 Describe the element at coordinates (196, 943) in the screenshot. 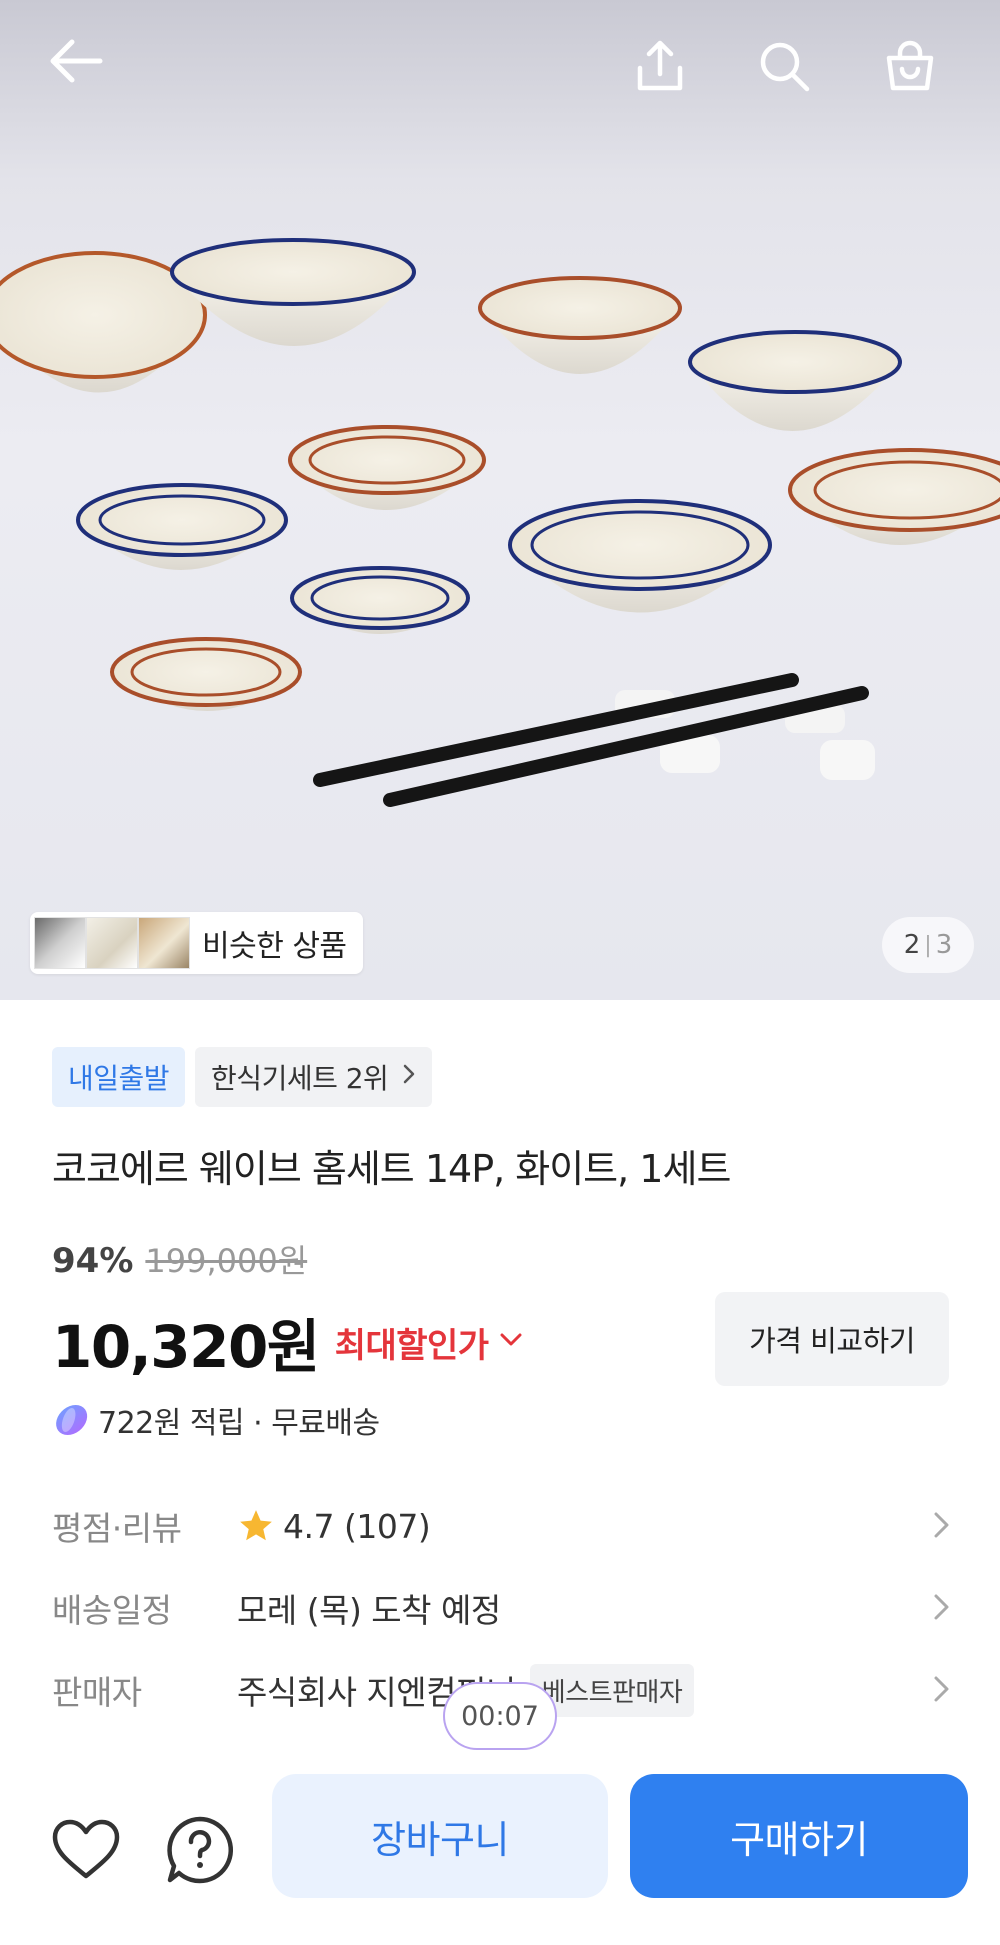

I see `similar-products-button: 비슷한 상품` at that location.